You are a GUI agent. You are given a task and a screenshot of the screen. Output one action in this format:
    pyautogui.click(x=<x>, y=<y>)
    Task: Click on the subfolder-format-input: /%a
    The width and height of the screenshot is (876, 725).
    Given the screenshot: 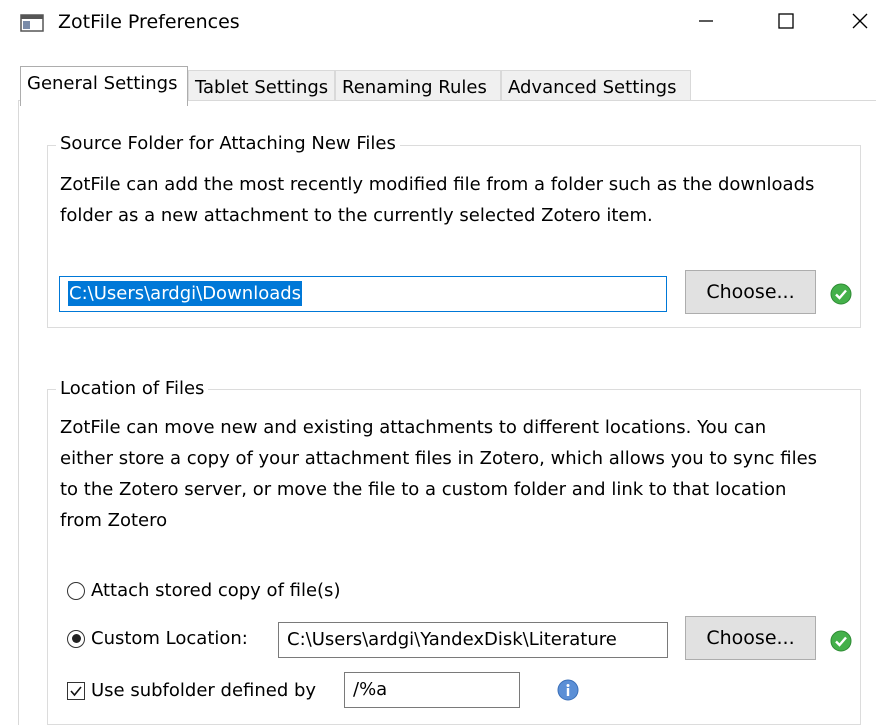 What is the action you would take?
    pyautogui.click(x=432, y=690)
    